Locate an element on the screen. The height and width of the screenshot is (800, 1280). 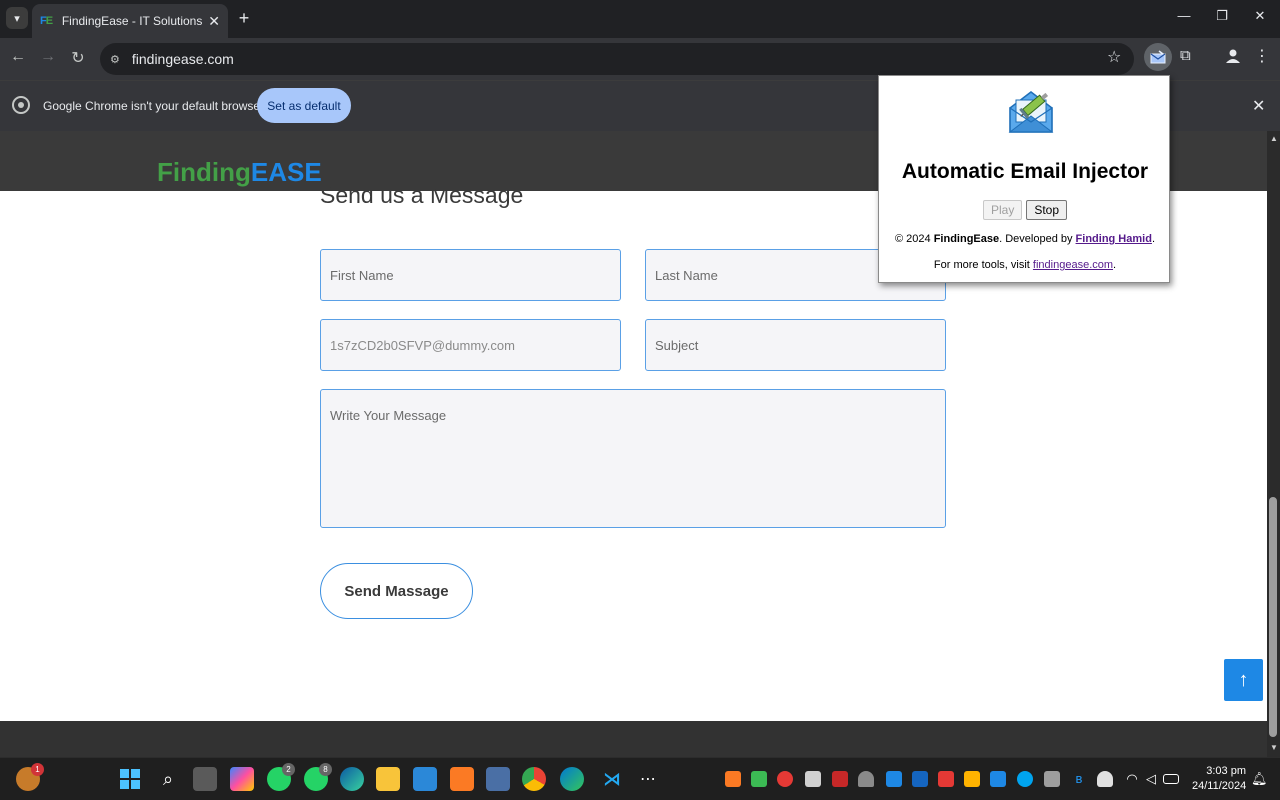
system-clock: 3:03 pm 24/11/2024 is located at coordinates (1219, 779).